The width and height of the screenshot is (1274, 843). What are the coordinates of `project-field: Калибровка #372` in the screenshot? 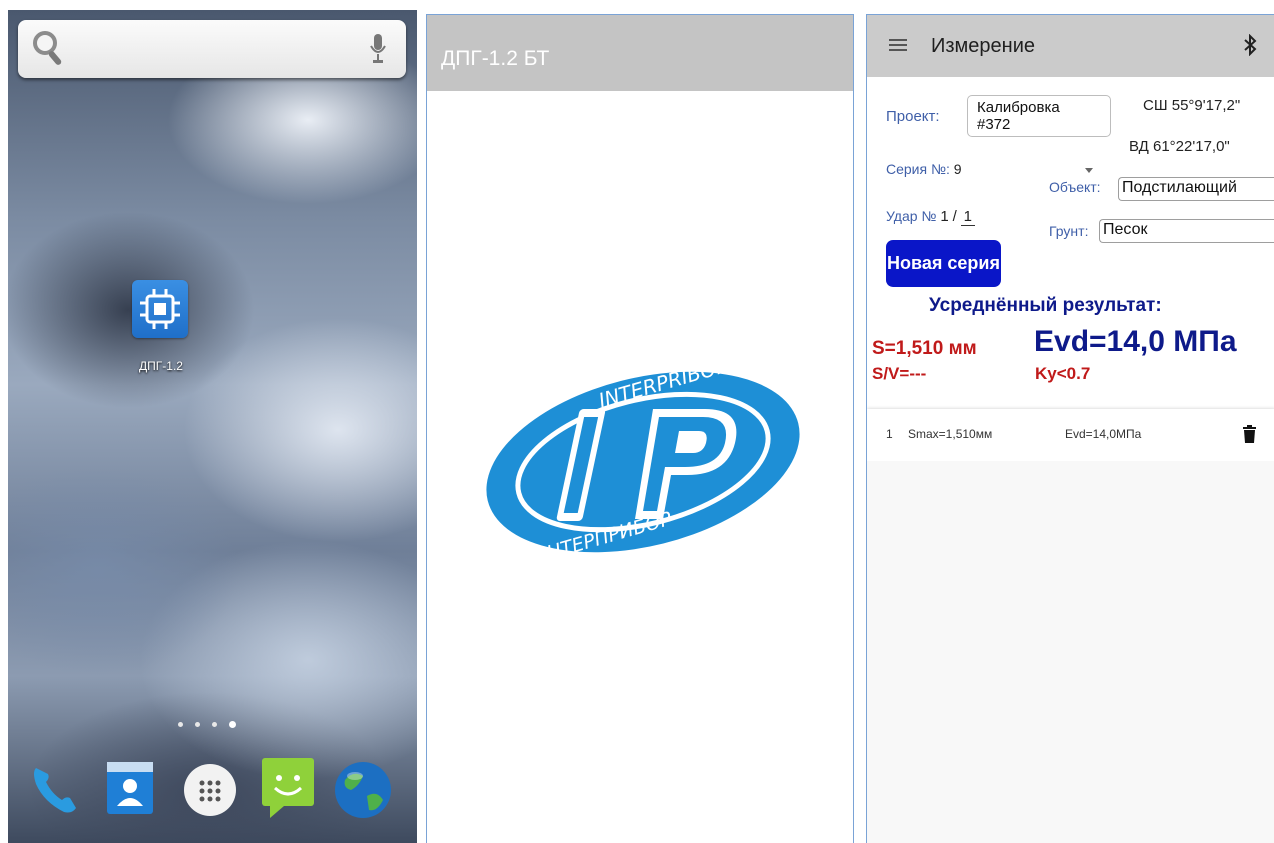 It's located at (1039, 116).